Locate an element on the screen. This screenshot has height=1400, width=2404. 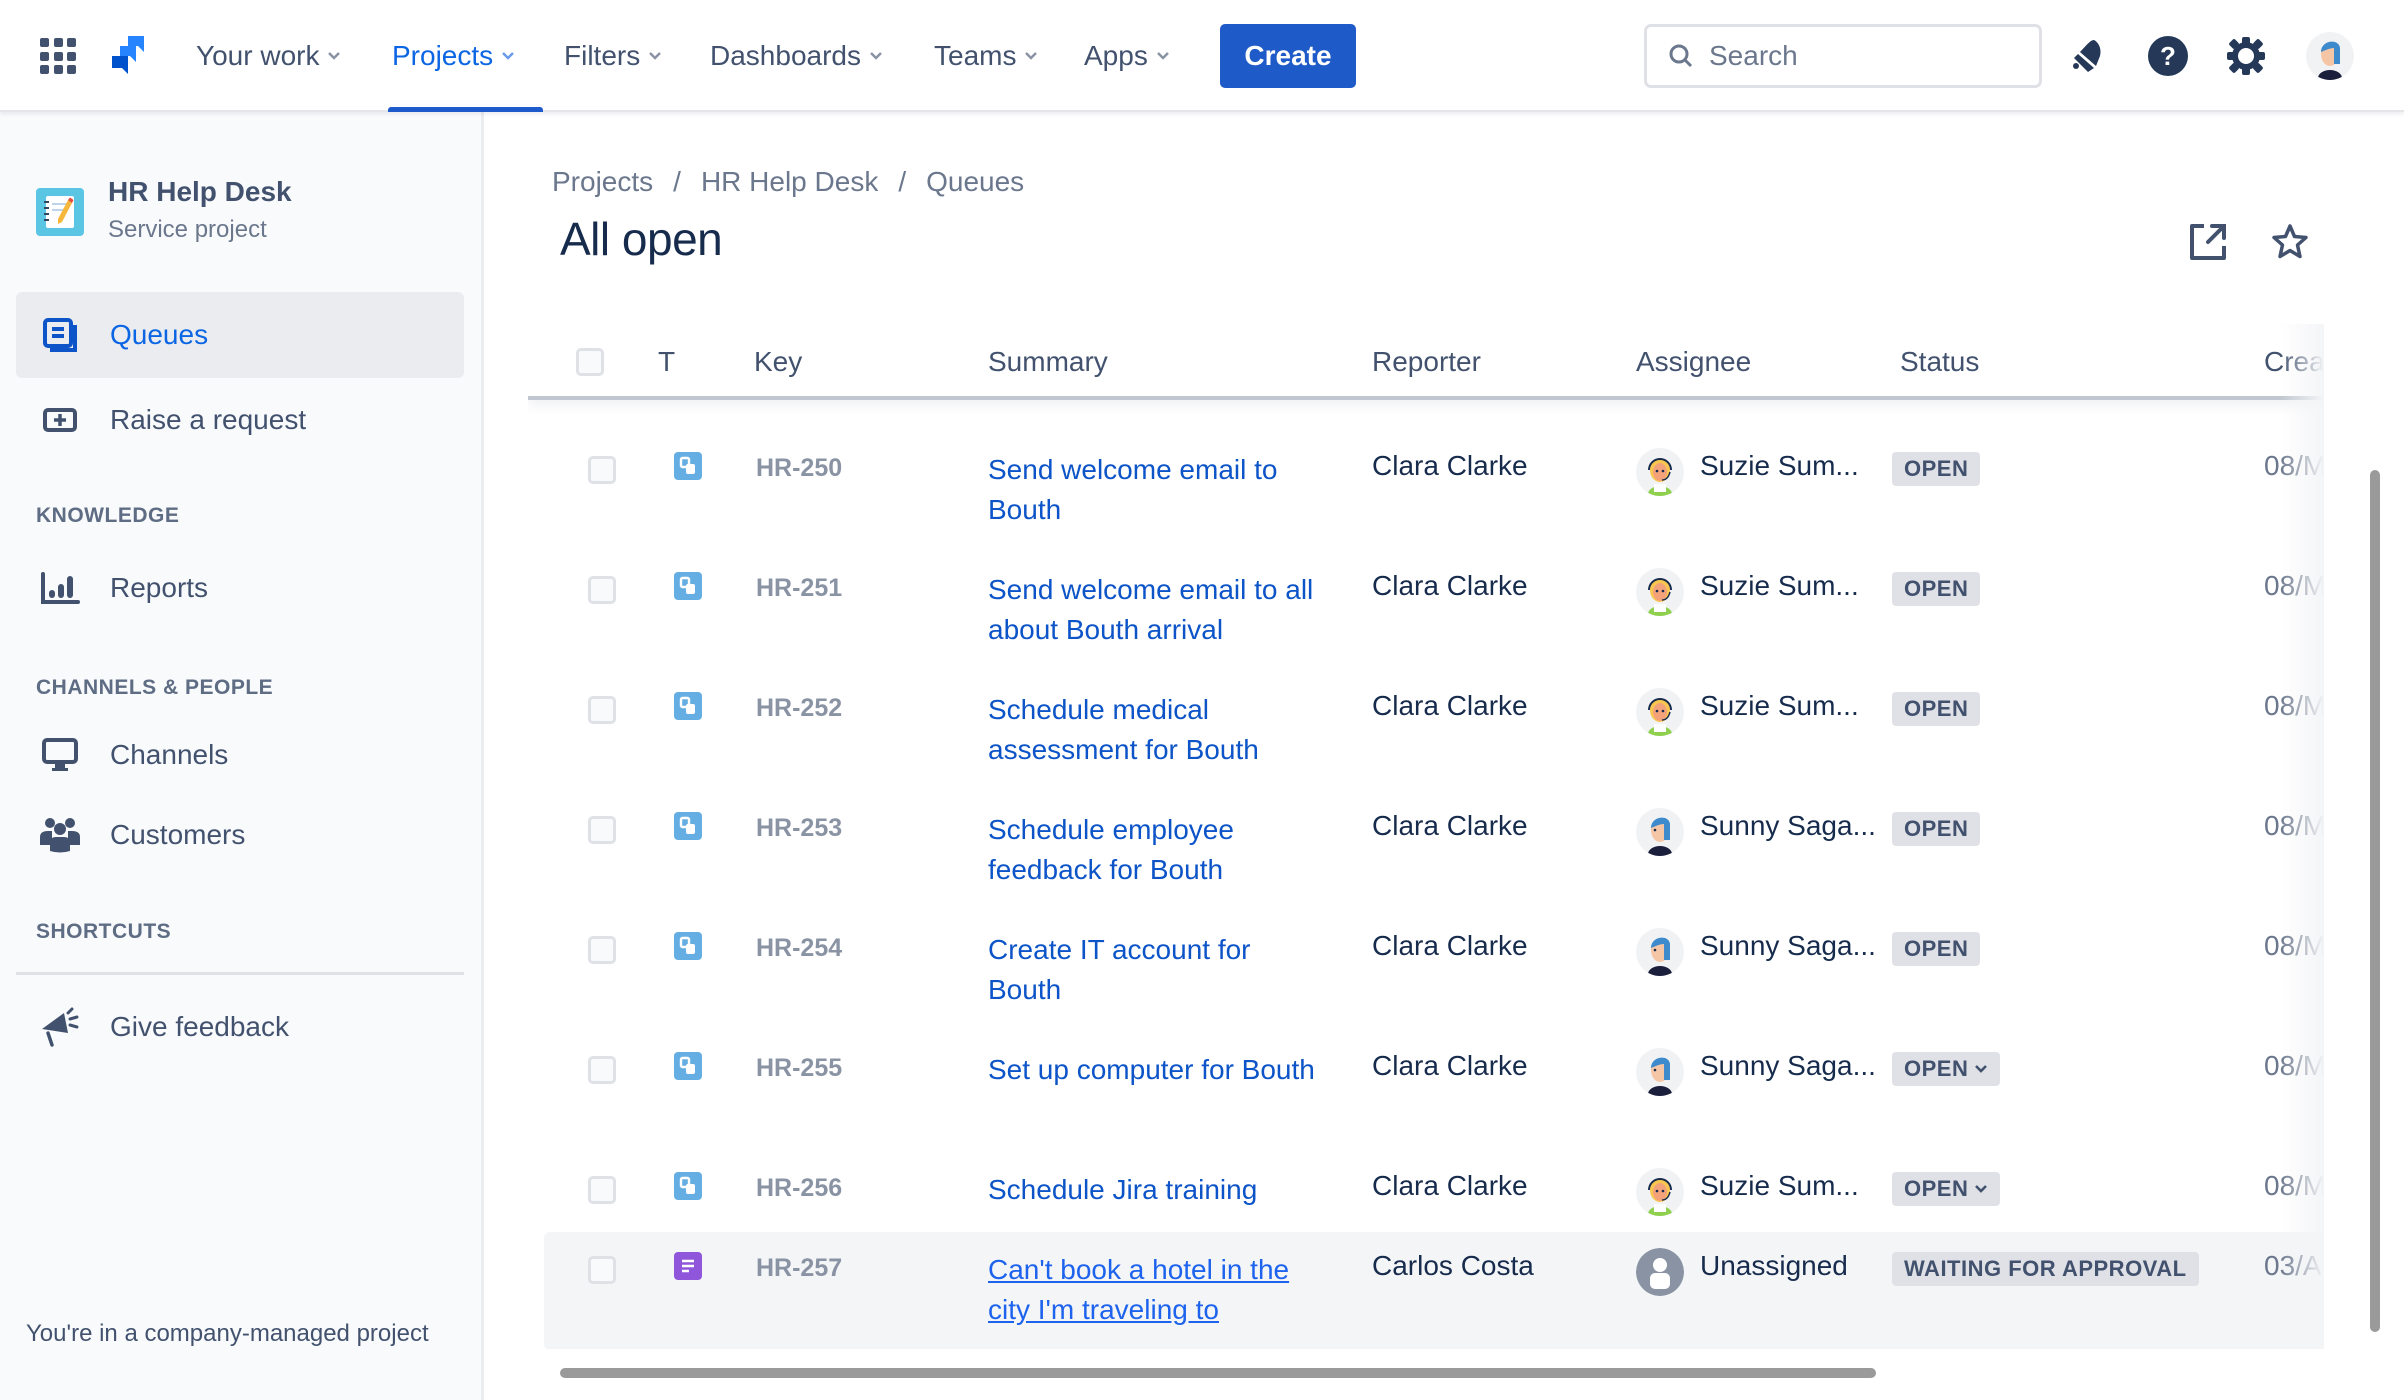
jira-logo-icon is located at coordinates (126, 56).